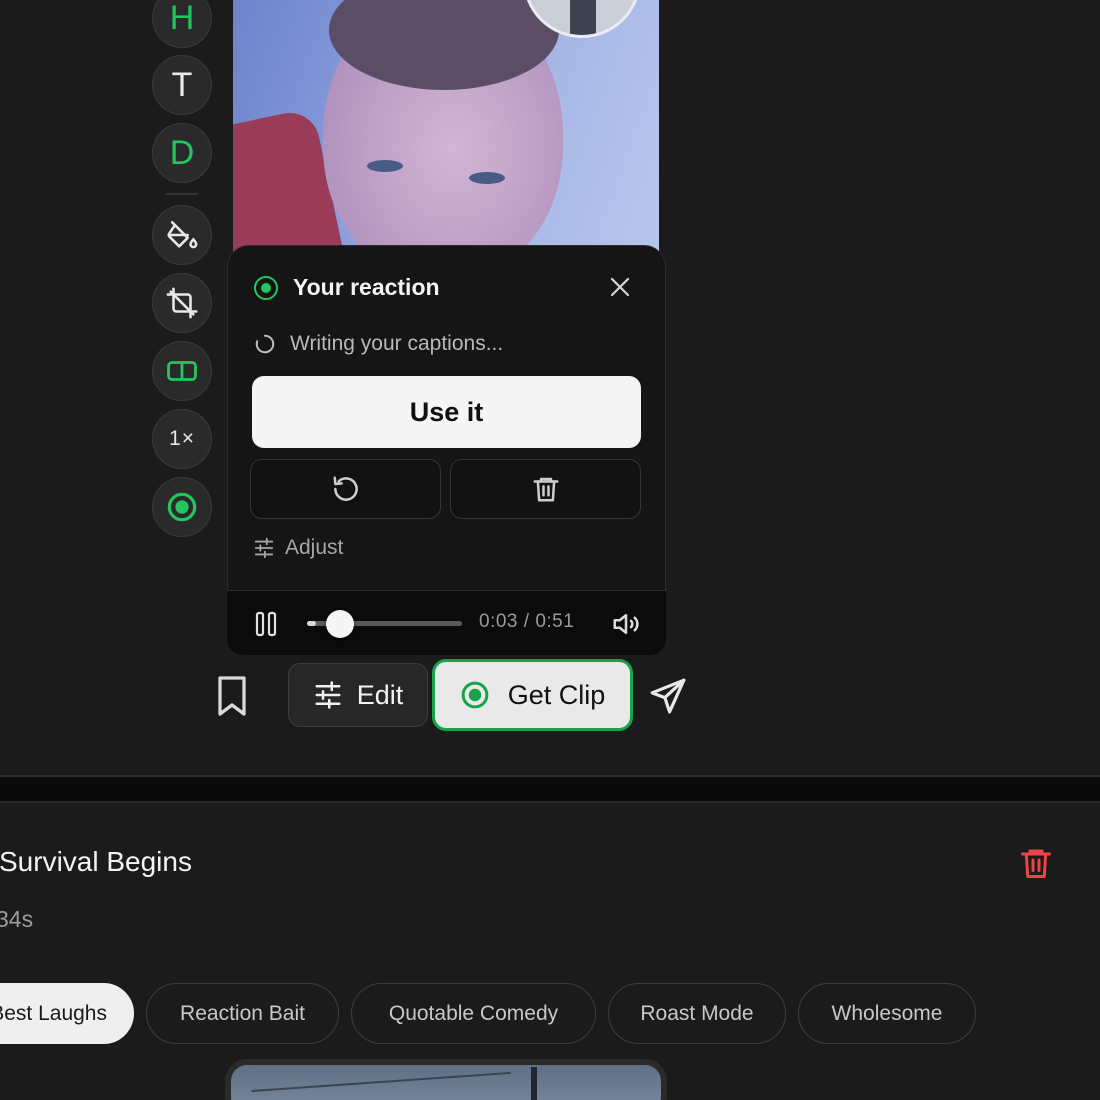 The width and height of the screenshot is (1100, 1100). I want to click on get-clip-button: Get Clip, so click(532, 695).